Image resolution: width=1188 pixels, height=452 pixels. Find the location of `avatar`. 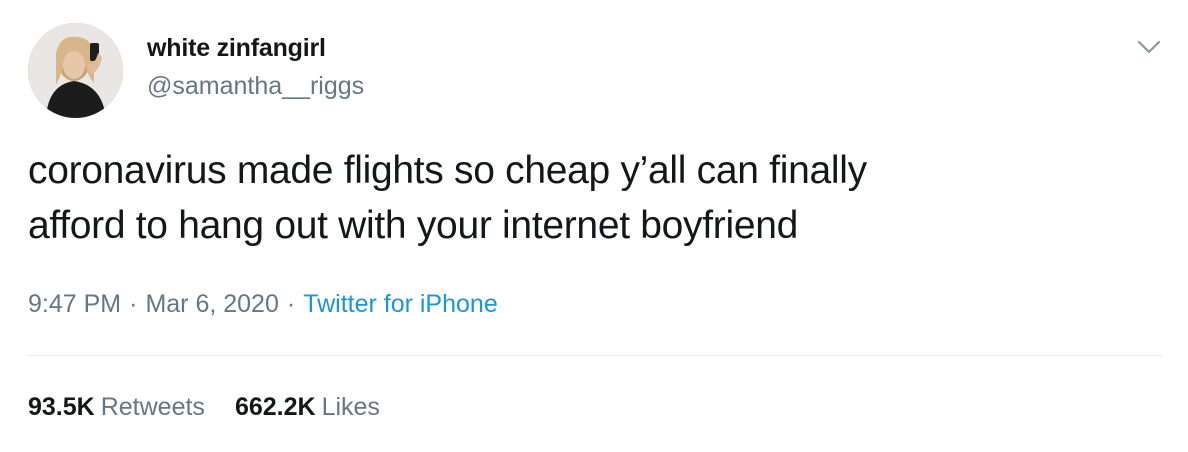

avatar is located at coordinates (75, 70).